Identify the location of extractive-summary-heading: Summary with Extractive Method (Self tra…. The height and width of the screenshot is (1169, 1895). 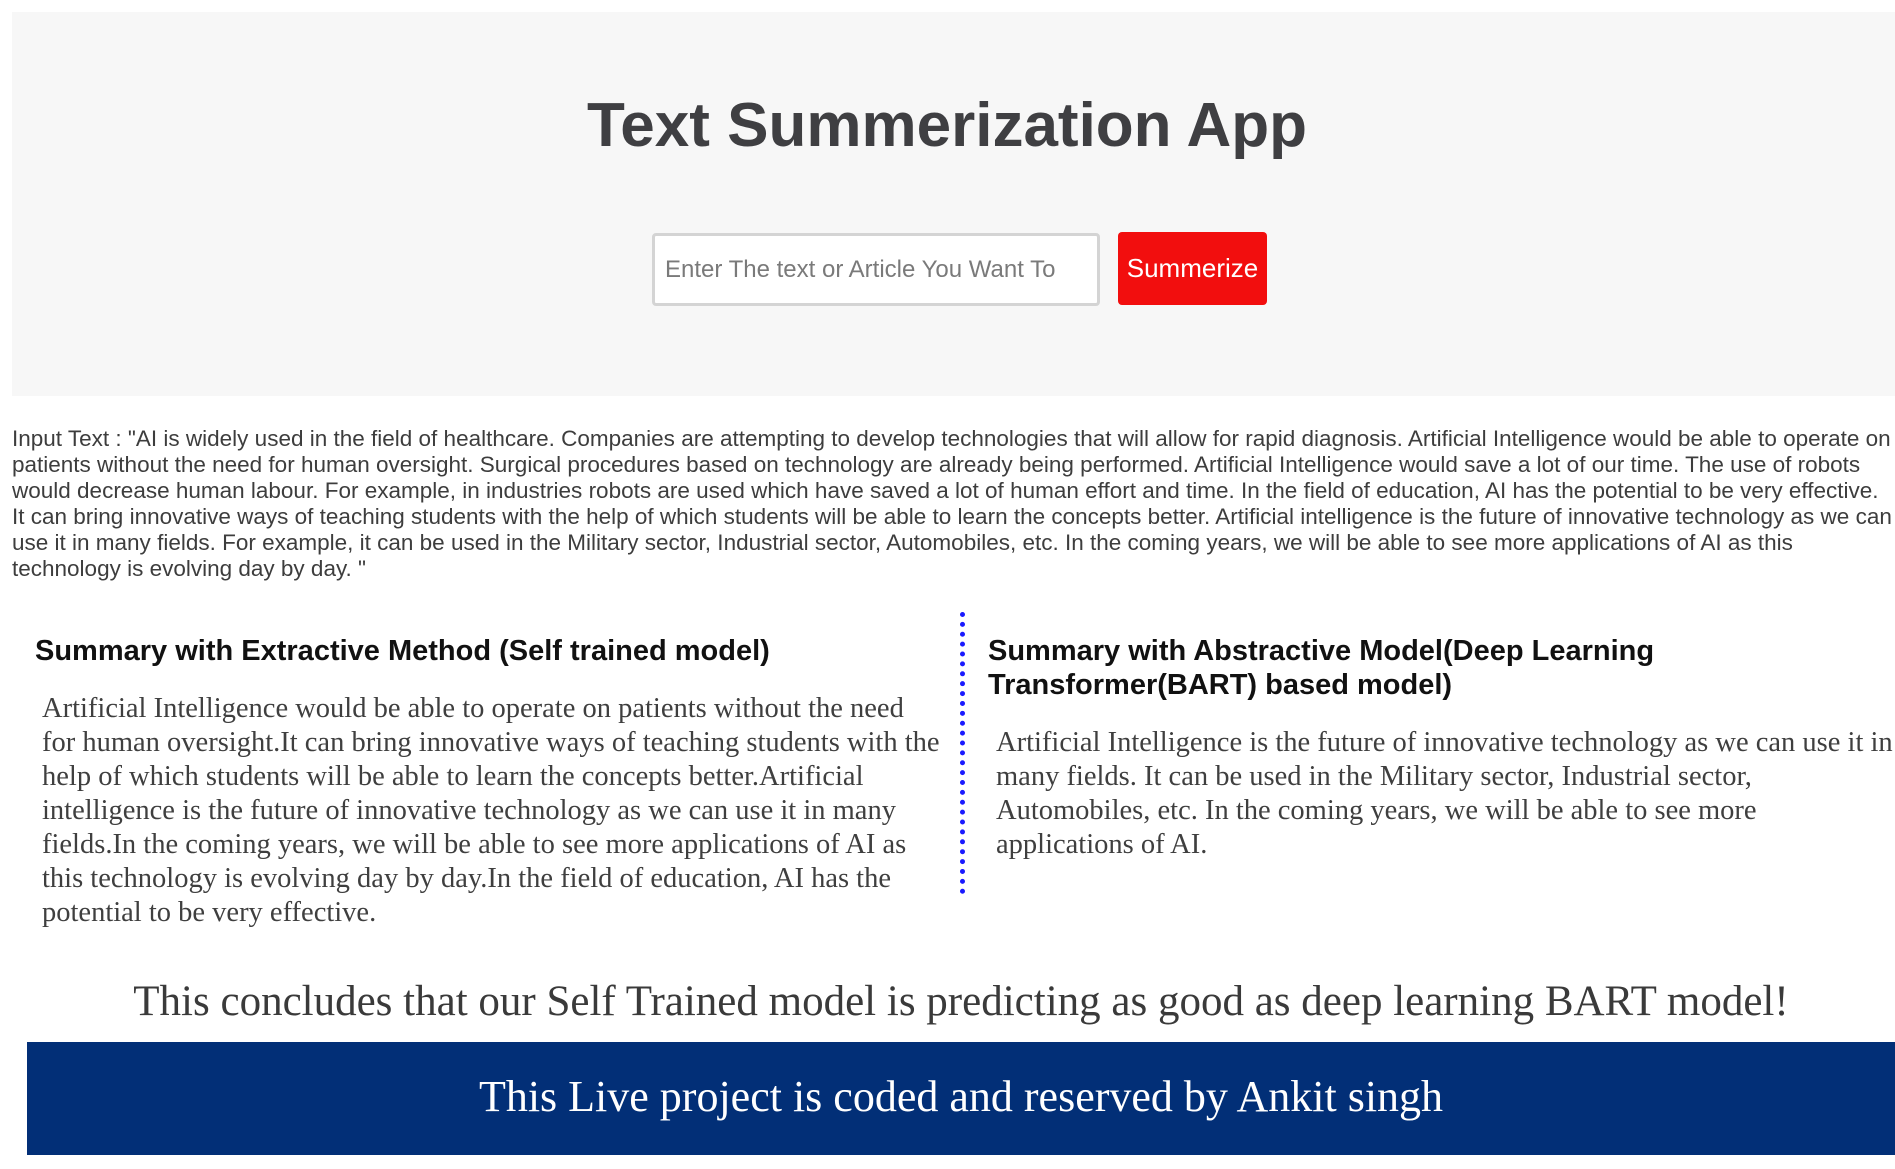
(402, 651).